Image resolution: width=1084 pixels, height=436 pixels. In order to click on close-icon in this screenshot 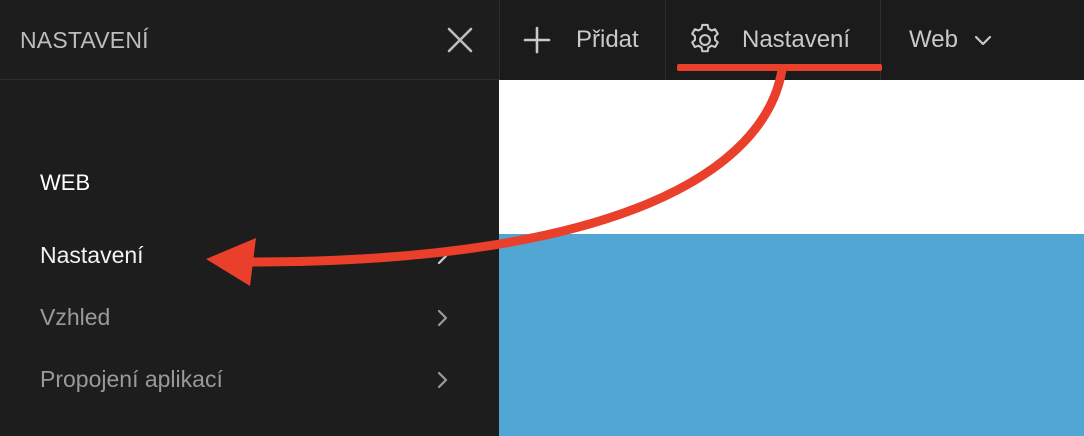, I will do `click(460, 40)`.